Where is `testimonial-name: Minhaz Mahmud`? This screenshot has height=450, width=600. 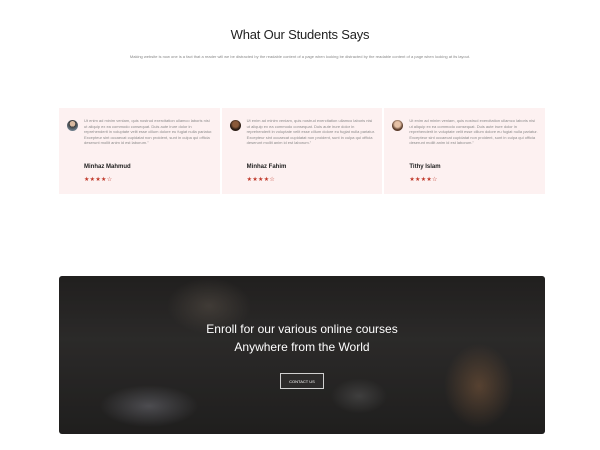
testimonial-name: Minhaz Mahmud is located at coordinates (107, 167).